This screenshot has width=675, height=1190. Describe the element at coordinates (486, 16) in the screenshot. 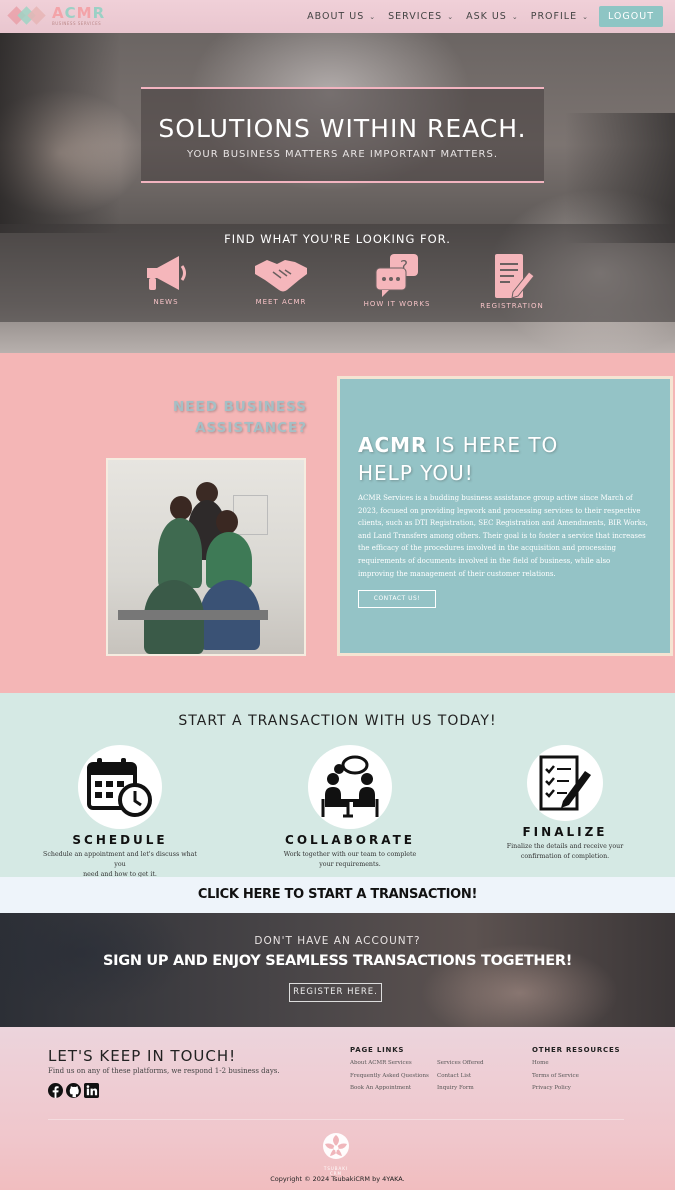

I see `nav-ask-us-label: ASK US` at that location.